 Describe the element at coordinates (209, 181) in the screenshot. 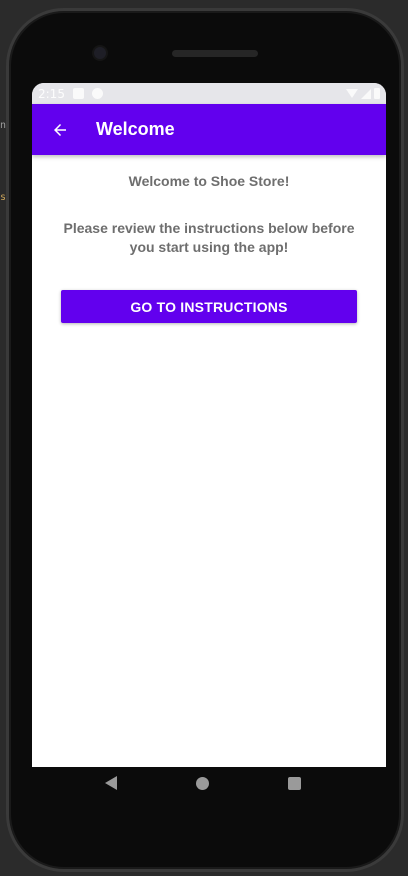

I see `welcome-heading: Welcome to Shoe Store!` at that location.